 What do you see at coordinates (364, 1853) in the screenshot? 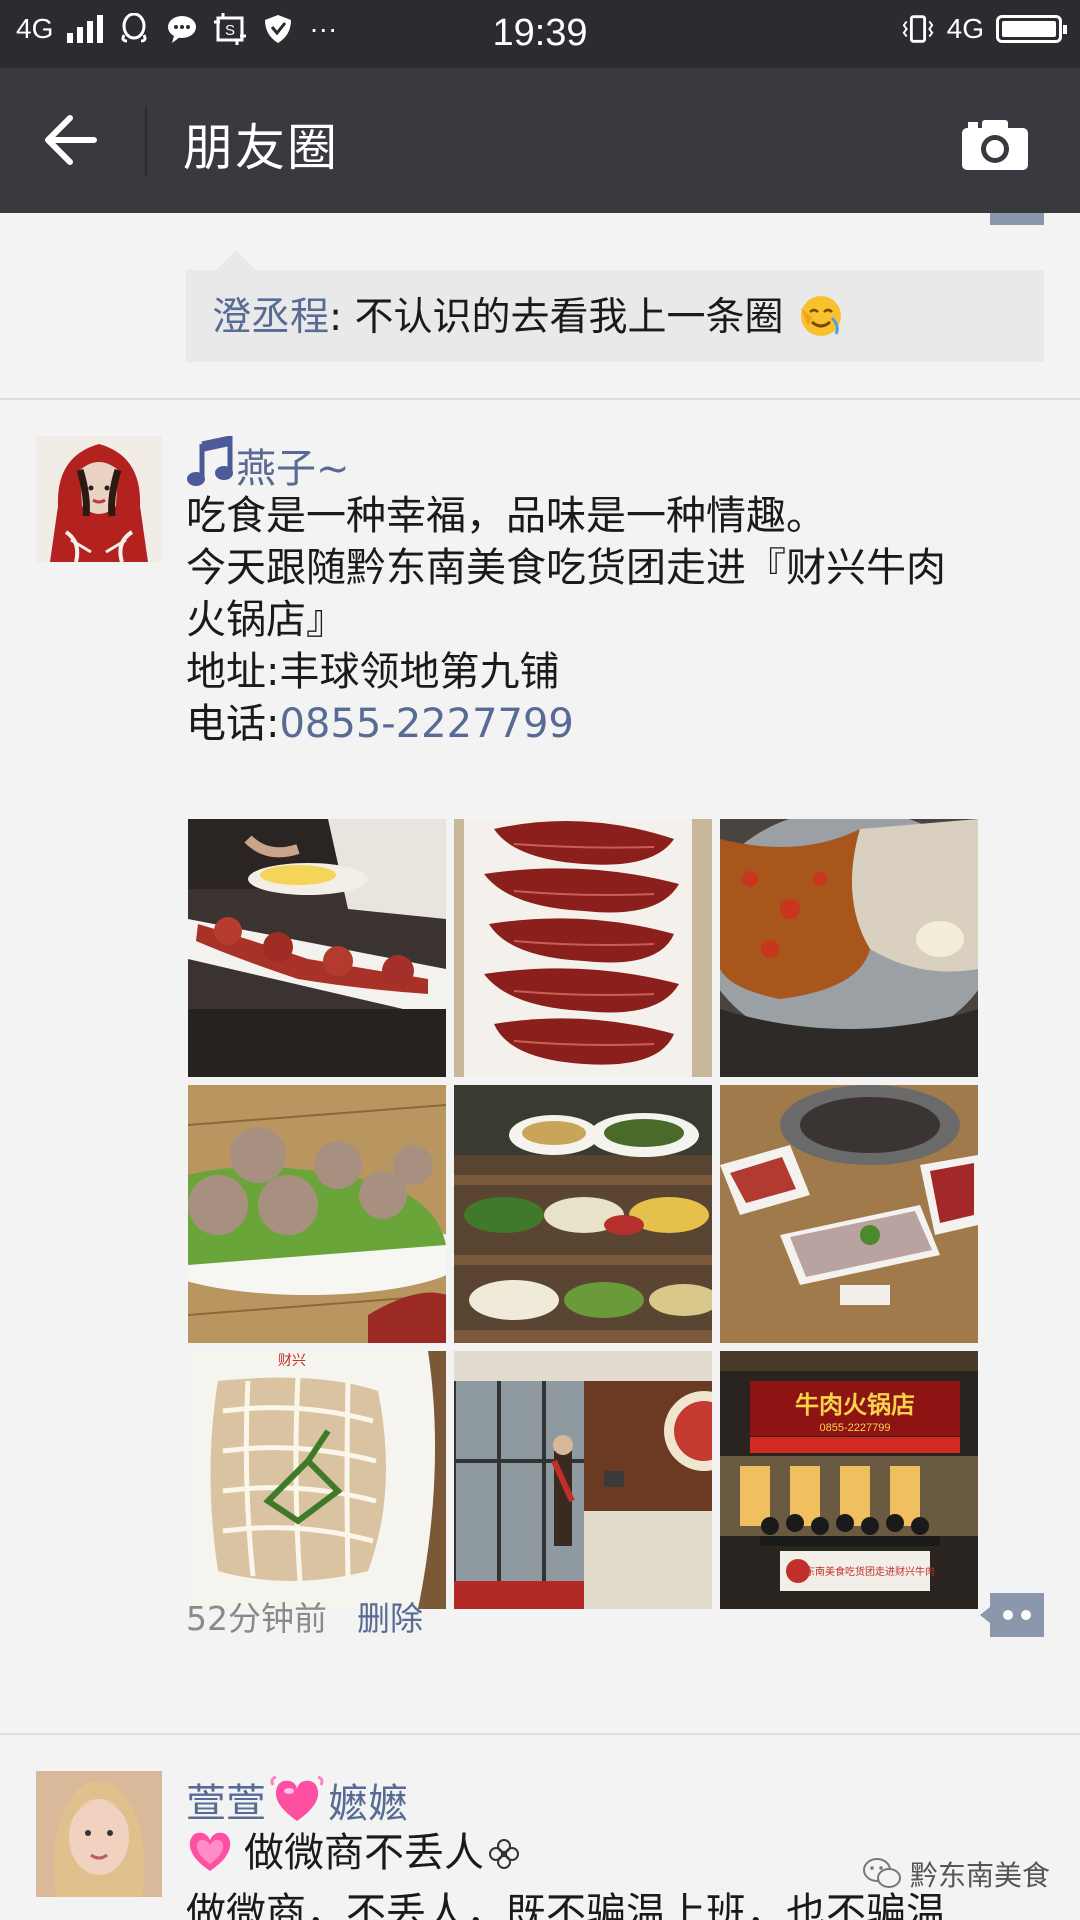
I see `post-text-content: 做微商不丢人` at bounding box center [364, 1853].